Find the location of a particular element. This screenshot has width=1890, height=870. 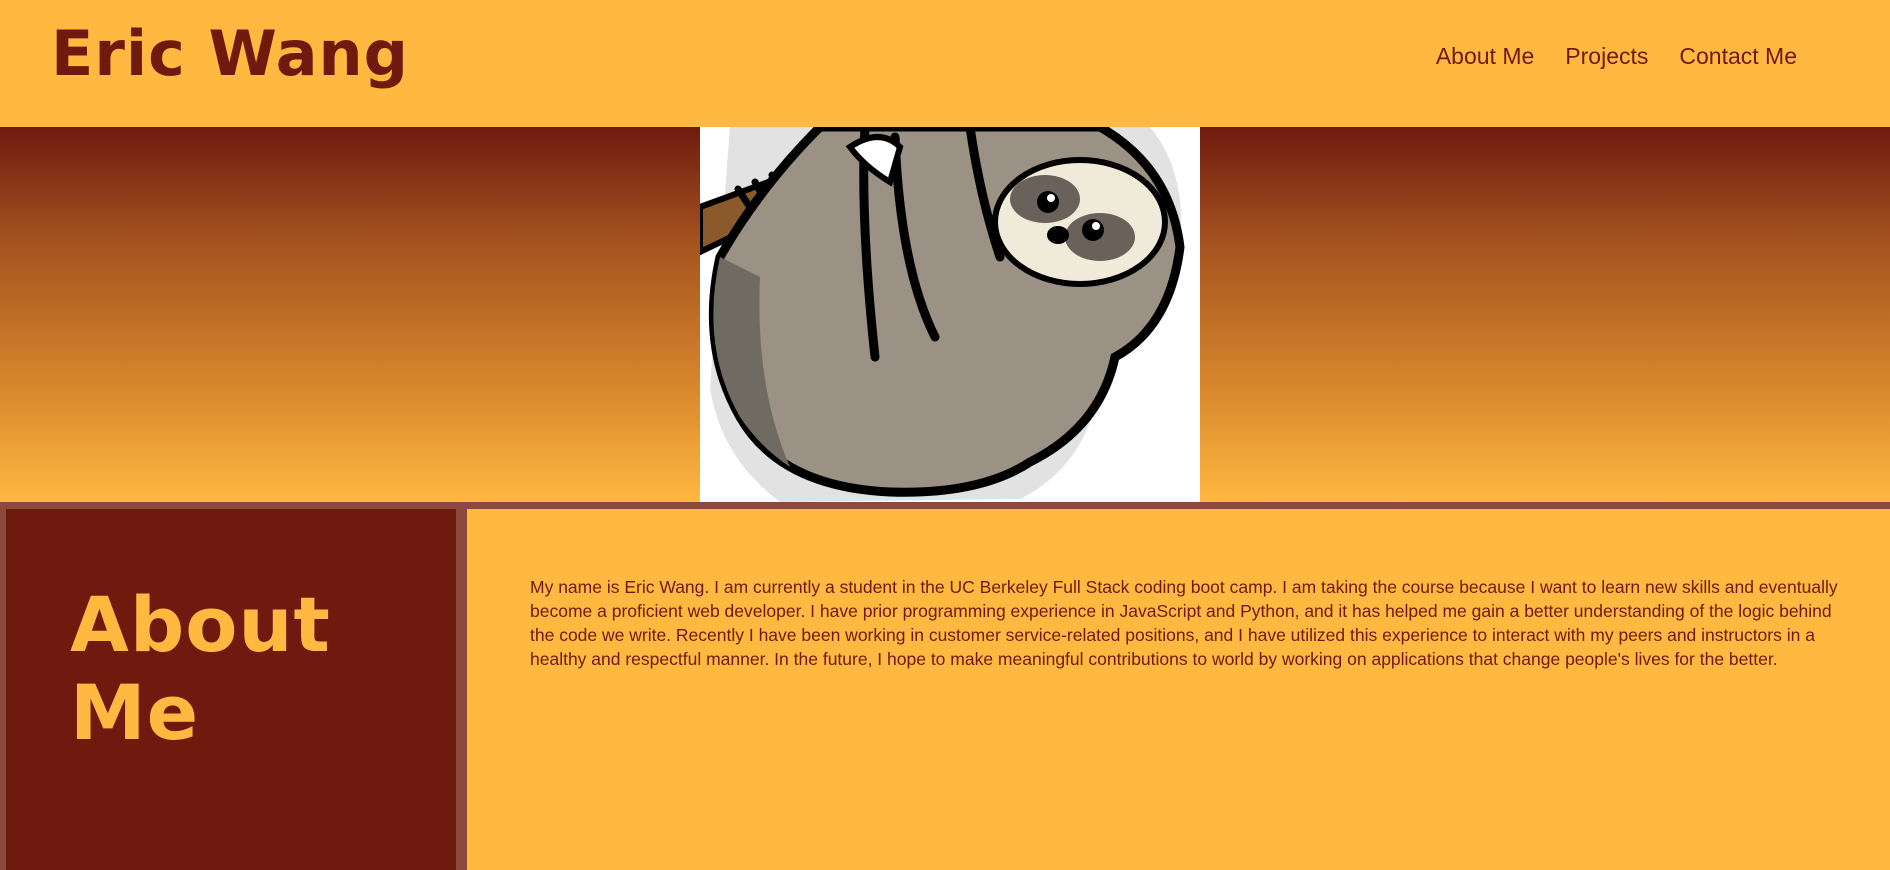

main-nav: About Me Projects Contact Me is located at coordinates (1616, 56).